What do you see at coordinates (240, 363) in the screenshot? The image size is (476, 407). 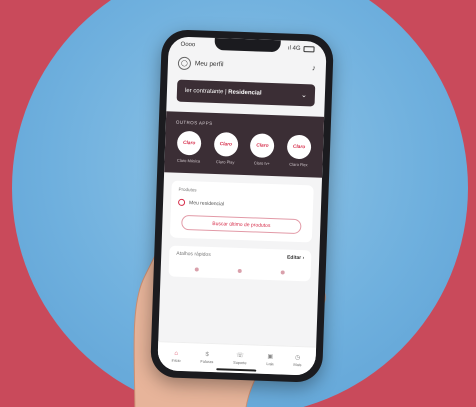 I see `tab-label: Suporte` at bounding box center [240, 363].